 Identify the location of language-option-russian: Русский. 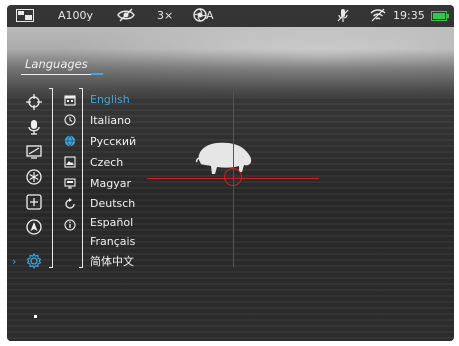
(113, 142).